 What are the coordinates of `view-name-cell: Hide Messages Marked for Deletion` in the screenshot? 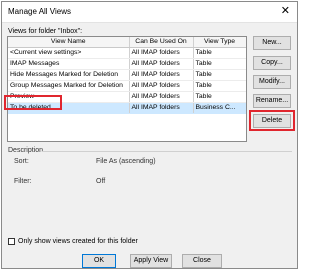 It's located at (69, 75).